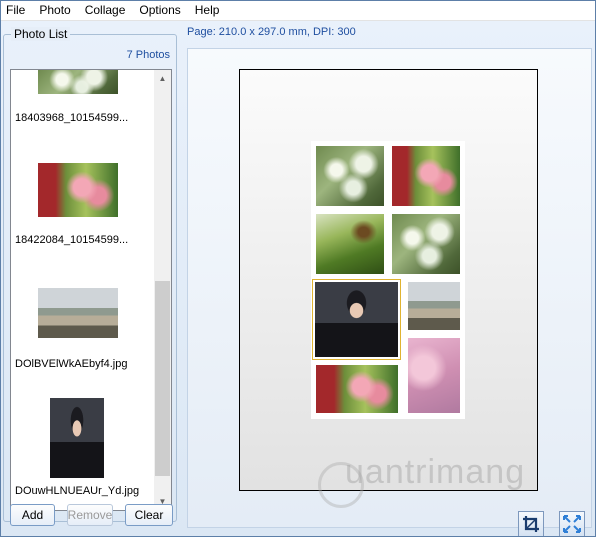  Describe the element at coordinates (148, 55) in the screenshot. I see `photo-count: 7 Photos` at that location.